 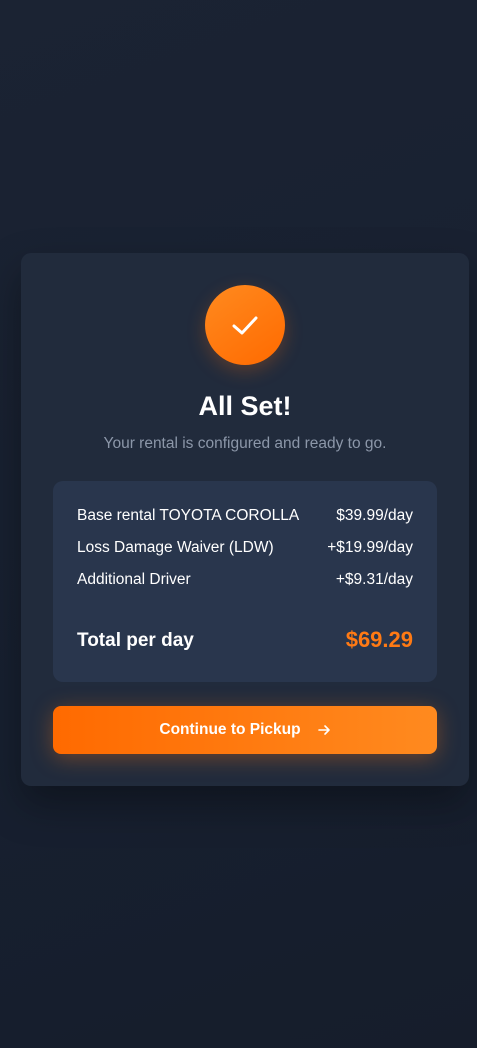 I want to click on line-item-base-rental: Base rental TOYOTA COROLLA $39.99/day, so click(x=245, y=516).